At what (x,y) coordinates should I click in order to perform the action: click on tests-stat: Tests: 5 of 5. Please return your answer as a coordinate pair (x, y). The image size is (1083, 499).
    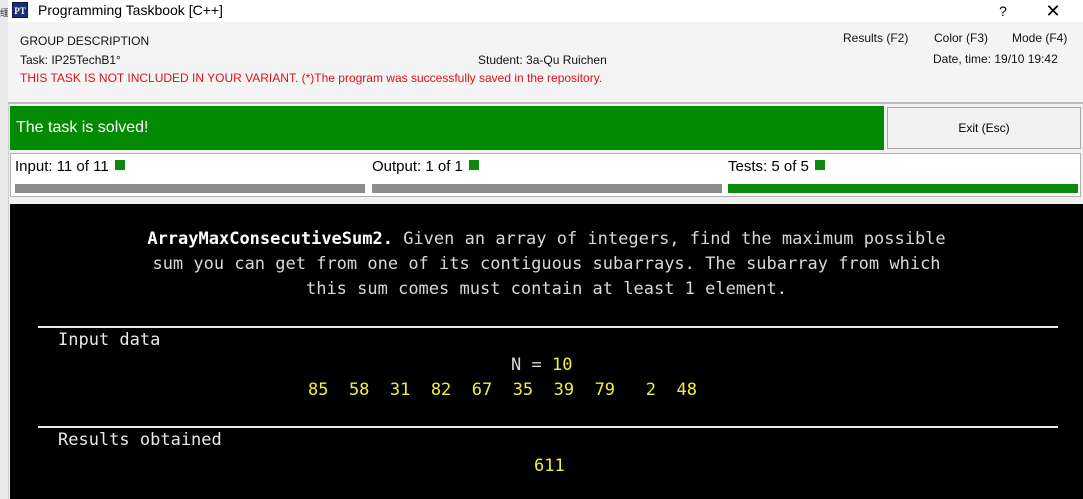
    Looking at the image, I should click on (776, 166).